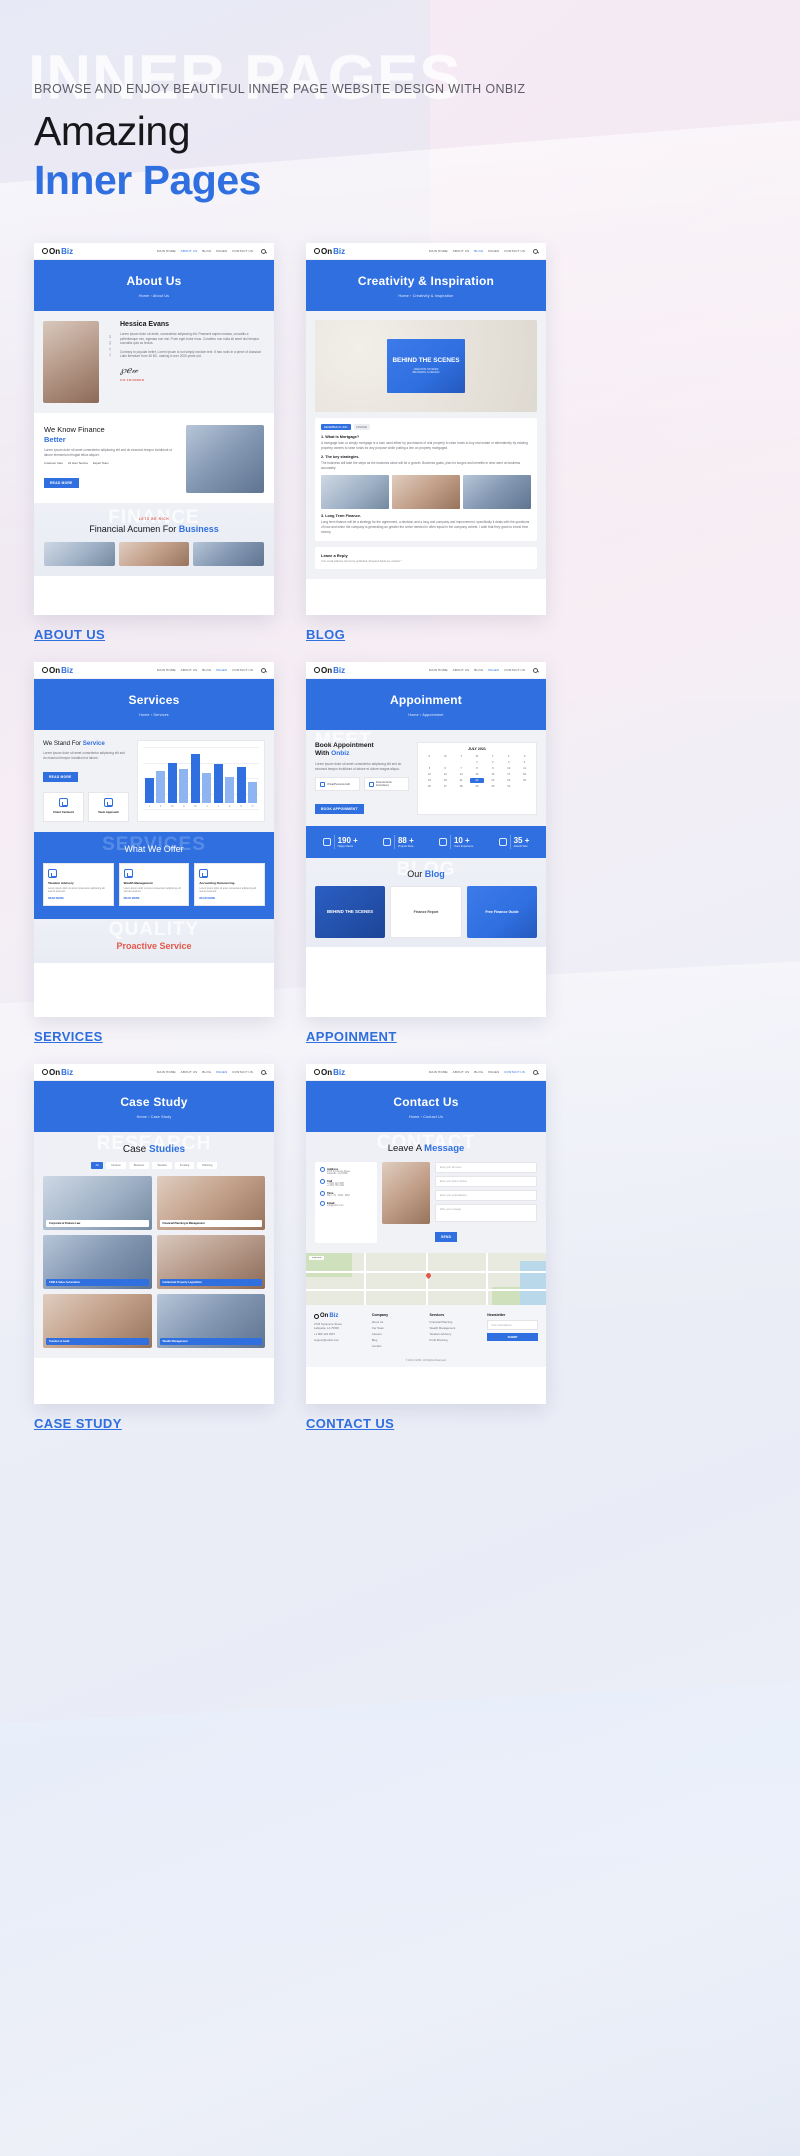  Describe the element at coordinates (116, 1165) in the screenshot. I see `filter-finance: Finance` at that location.